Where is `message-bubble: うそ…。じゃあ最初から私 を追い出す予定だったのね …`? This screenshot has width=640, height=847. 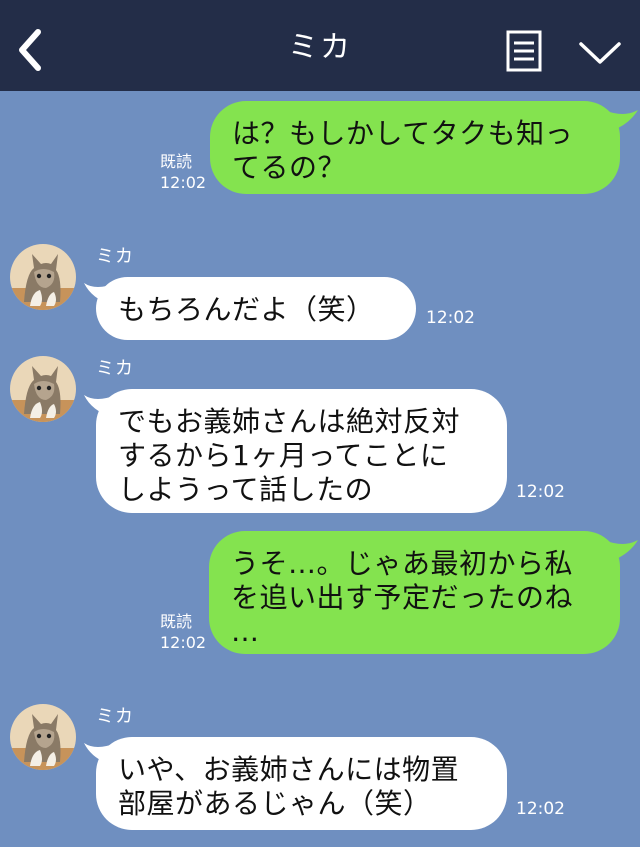
message-bubble: うそ…。じゃあ最初から私 を追い出す予定だったのね … is located at coordinates (414, 592).